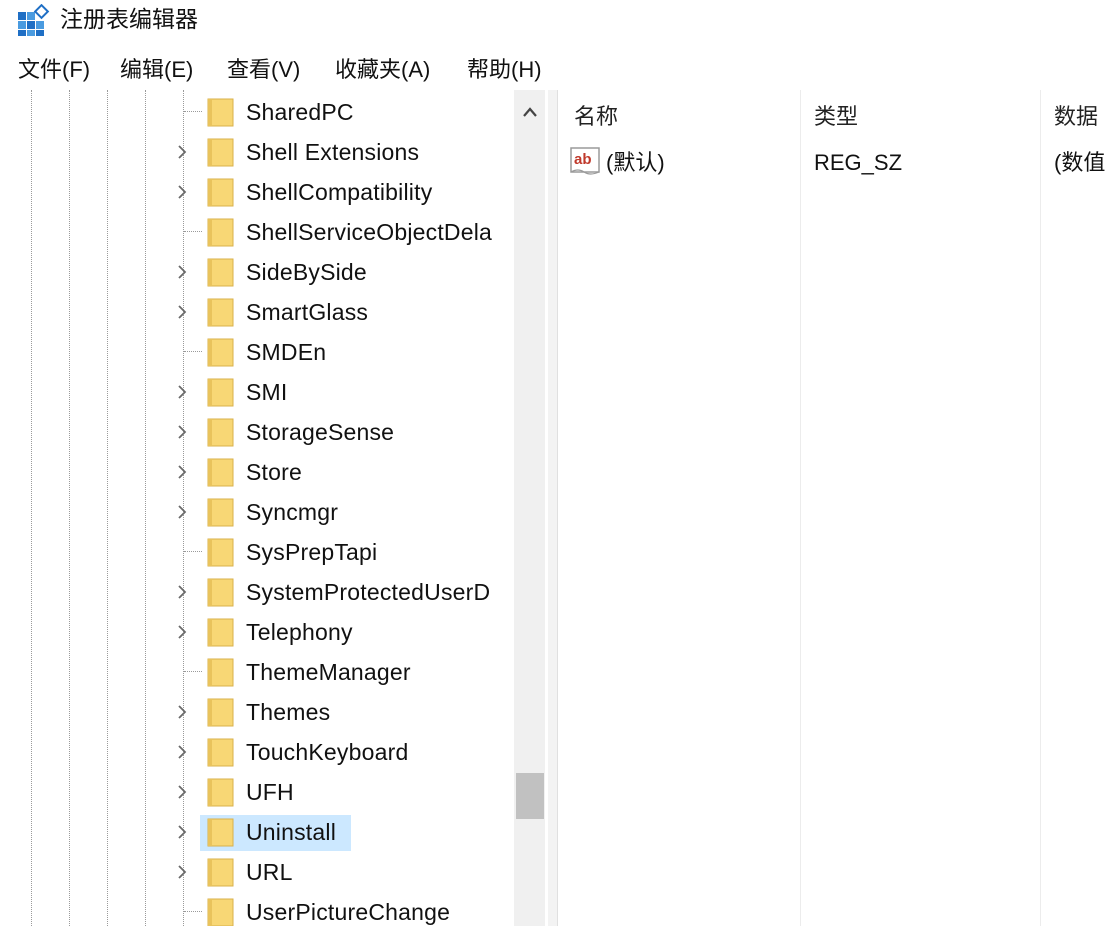 Image resolution: width=1112 pixels, height=926 pixels. I want to click on tree-item-label: Syncmgr, so click(292, 512).